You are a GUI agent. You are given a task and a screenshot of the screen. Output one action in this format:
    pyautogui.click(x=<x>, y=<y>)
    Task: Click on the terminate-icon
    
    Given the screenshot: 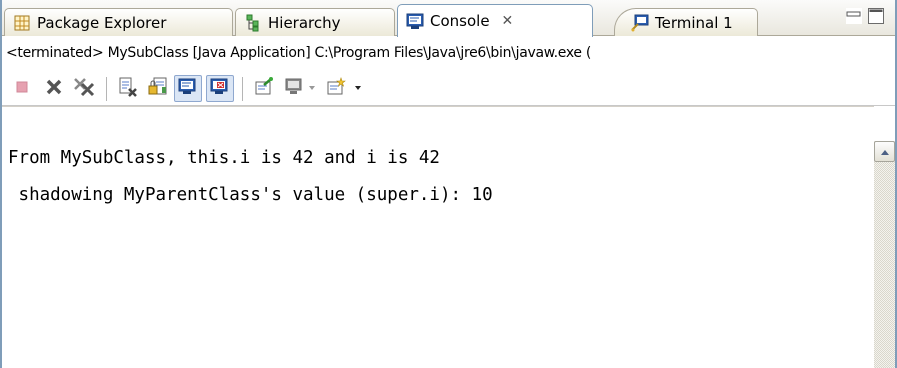 What is the action you would take?
    pyautogui.click(x=22, y=89)
    